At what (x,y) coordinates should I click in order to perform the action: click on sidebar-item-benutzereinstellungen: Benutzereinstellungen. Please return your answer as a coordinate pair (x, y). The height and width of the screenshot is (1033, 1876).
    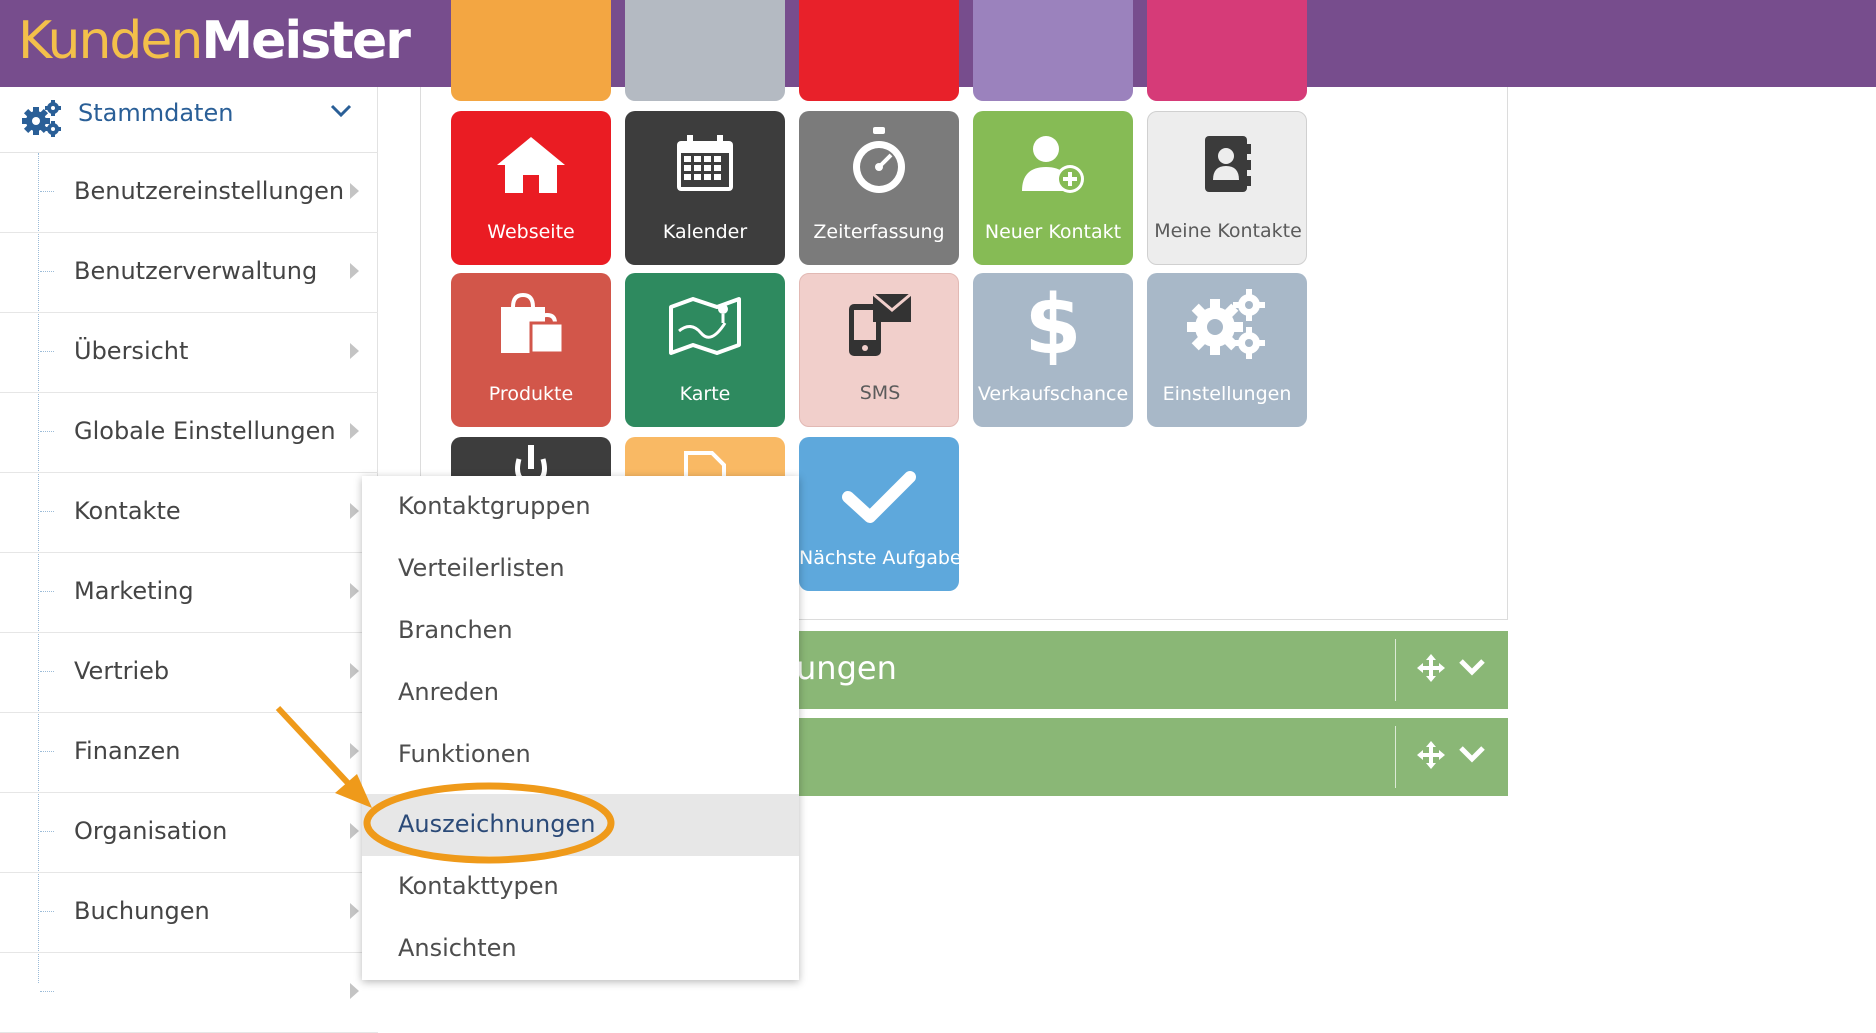
    Looking at the image, I should click on (189, 193).